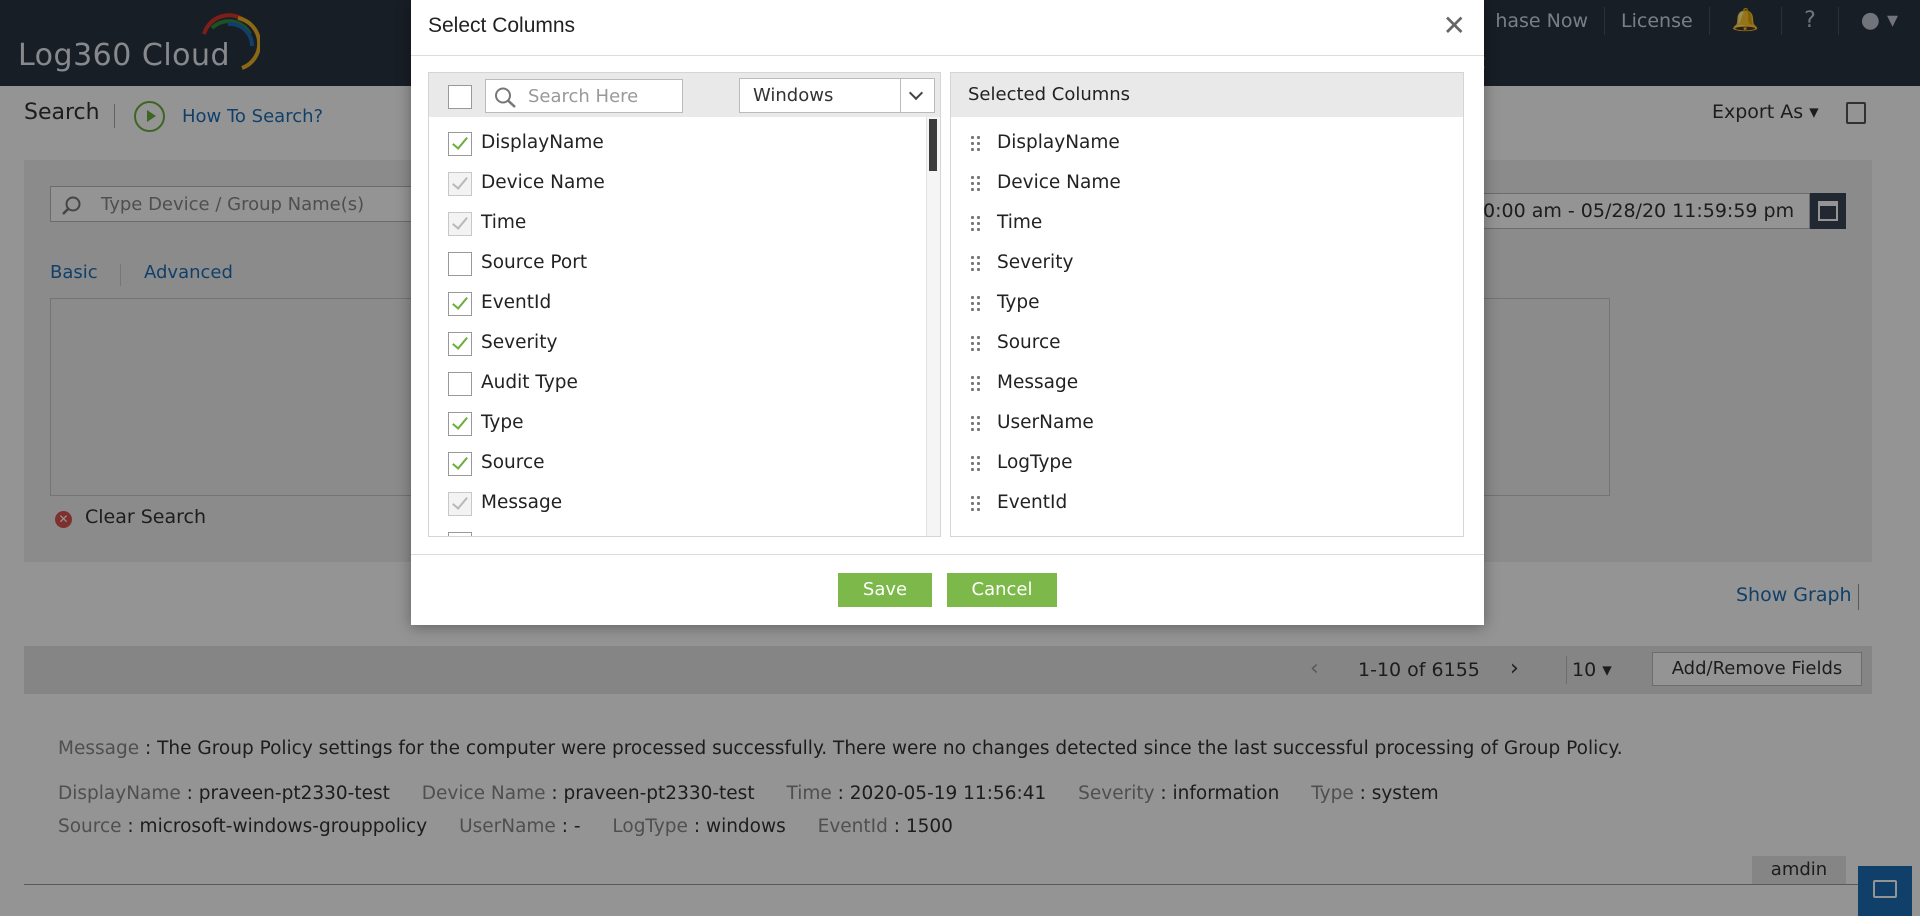 This screenshot has height=916, width=1920. Describe the element at coordinates (684, 95) in the screenshot. I see `available-columns-toolbar: Search Here Windows` at that location.